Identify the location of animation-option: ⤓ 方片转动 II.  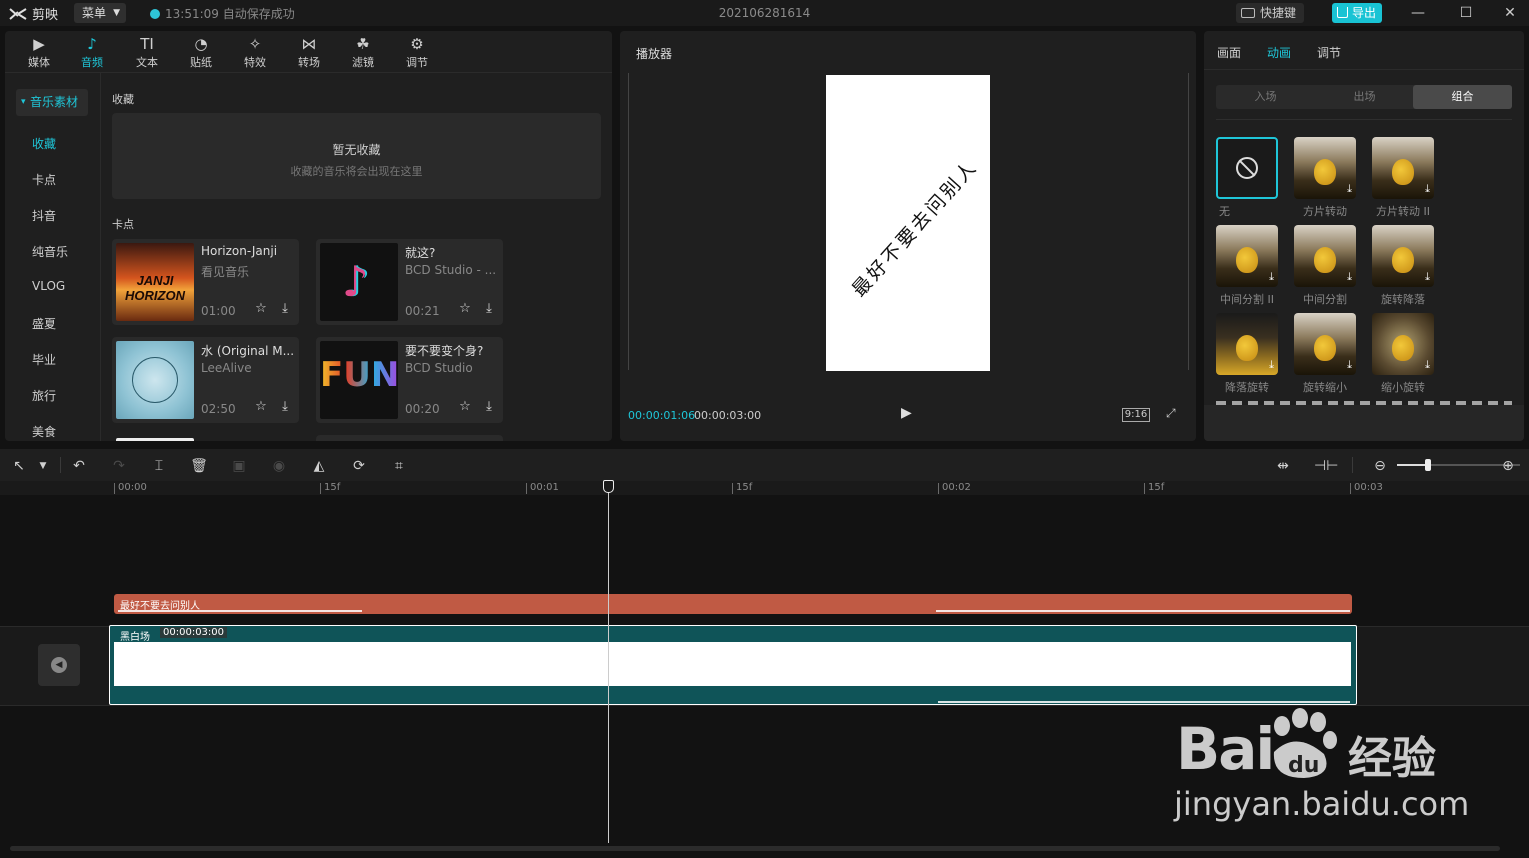
(1403, 178).